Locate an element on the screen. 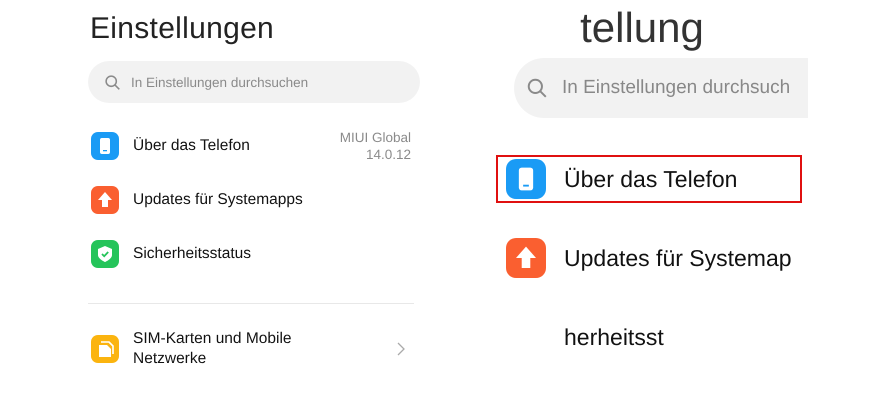  settings-item: Updates für Systemapps is located at coordinates (249, 200).